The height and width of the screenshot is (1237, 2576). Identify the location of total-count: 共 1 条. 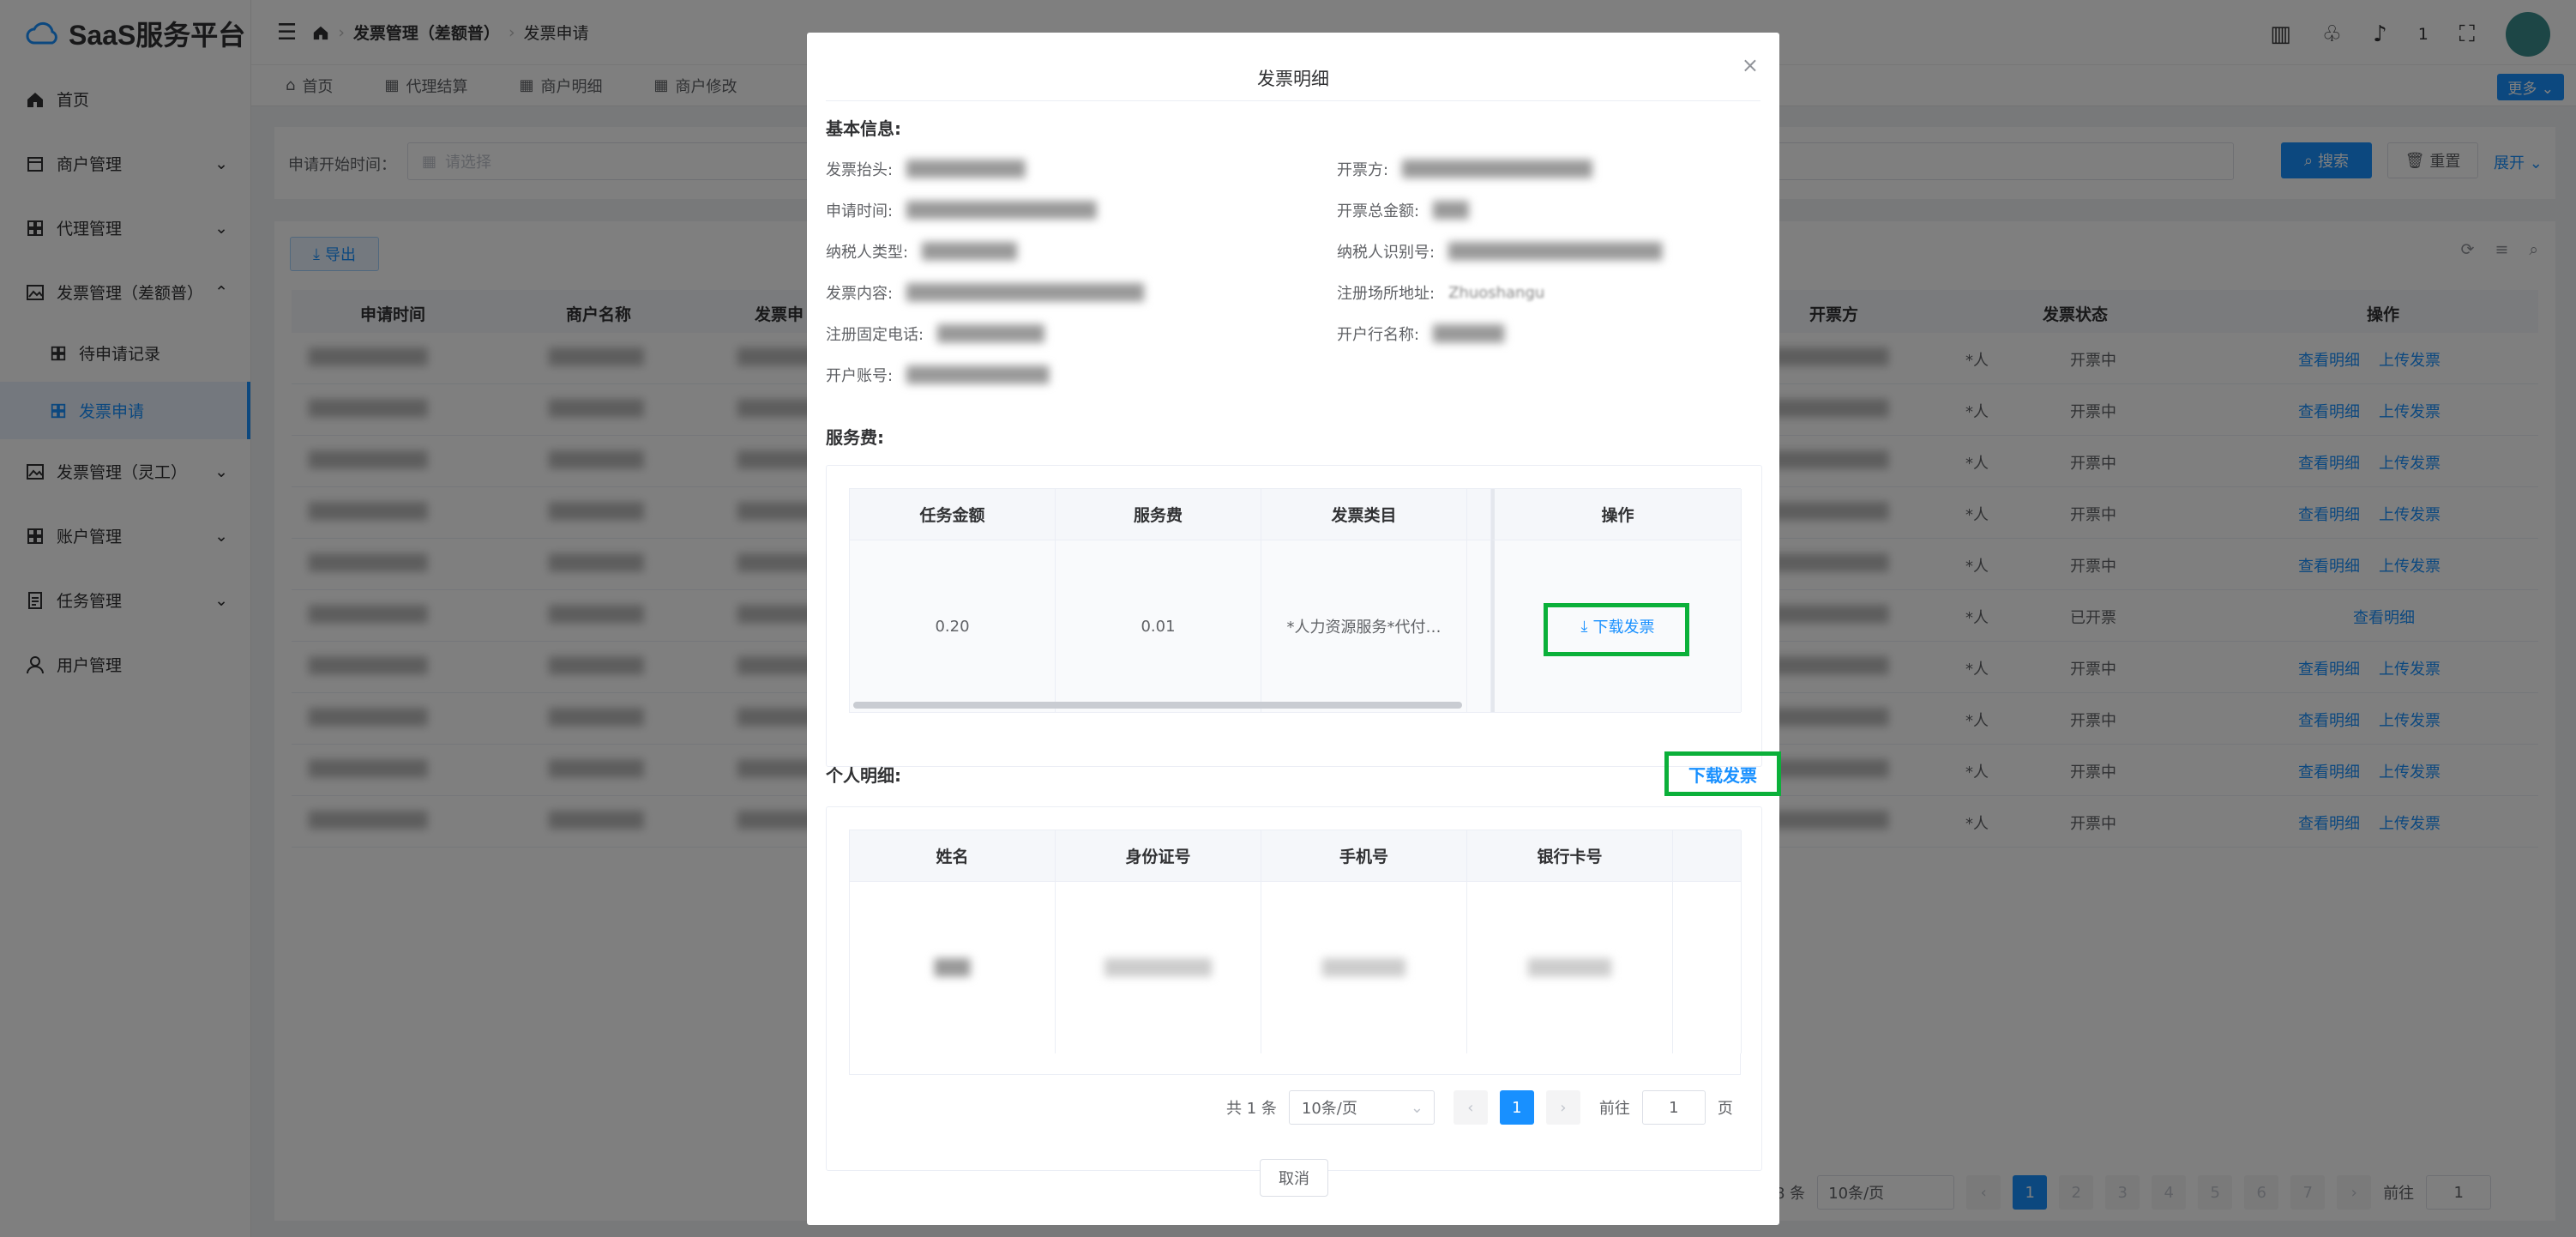
(1251, 1109).